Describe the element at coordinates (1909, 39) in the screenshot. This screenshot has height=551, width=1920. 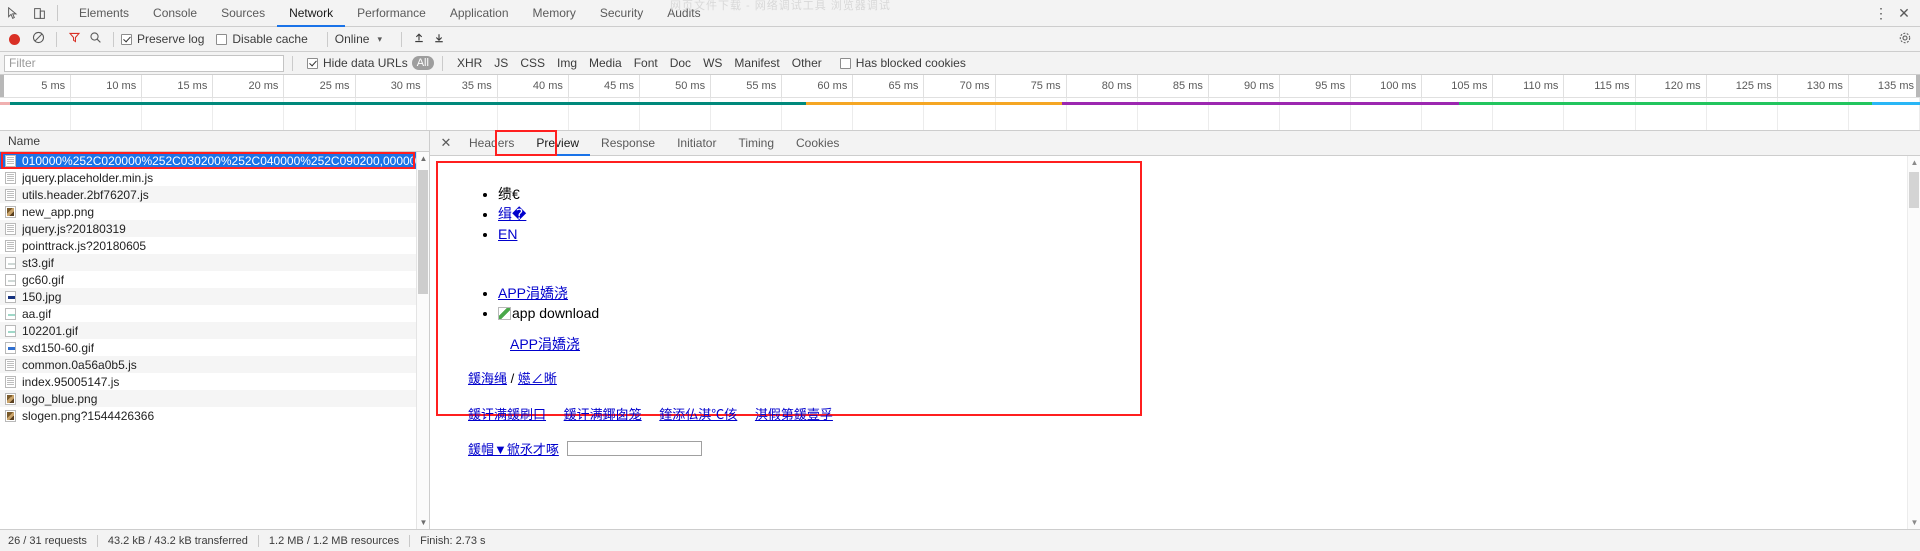
I see `gear-icon` at that location.